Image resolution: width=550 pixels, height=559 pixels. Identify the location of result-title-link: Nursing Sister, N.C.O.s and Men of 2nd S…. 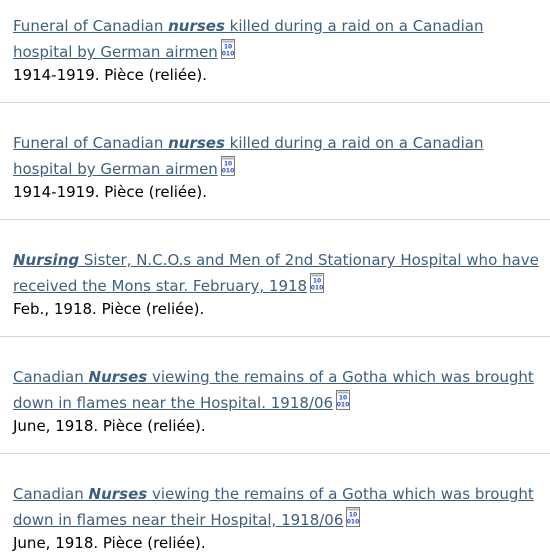
(276, 273).